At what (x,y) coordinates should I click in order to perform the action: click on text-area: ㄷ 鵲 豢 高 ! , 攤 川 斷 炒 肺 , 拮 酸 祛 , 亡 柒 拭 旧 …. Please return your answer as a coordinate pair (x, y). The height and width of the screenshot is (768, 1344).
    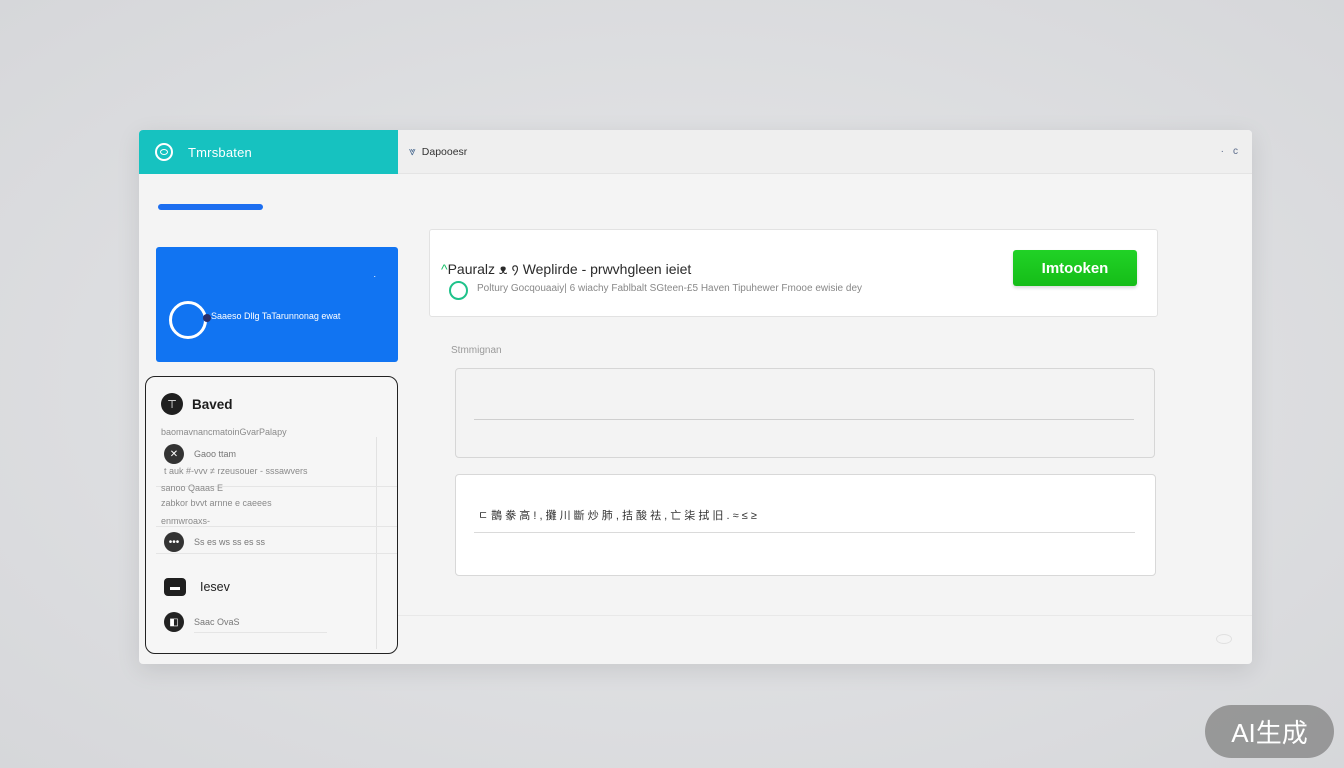
    Looking at the image, I should click on (805, 525).